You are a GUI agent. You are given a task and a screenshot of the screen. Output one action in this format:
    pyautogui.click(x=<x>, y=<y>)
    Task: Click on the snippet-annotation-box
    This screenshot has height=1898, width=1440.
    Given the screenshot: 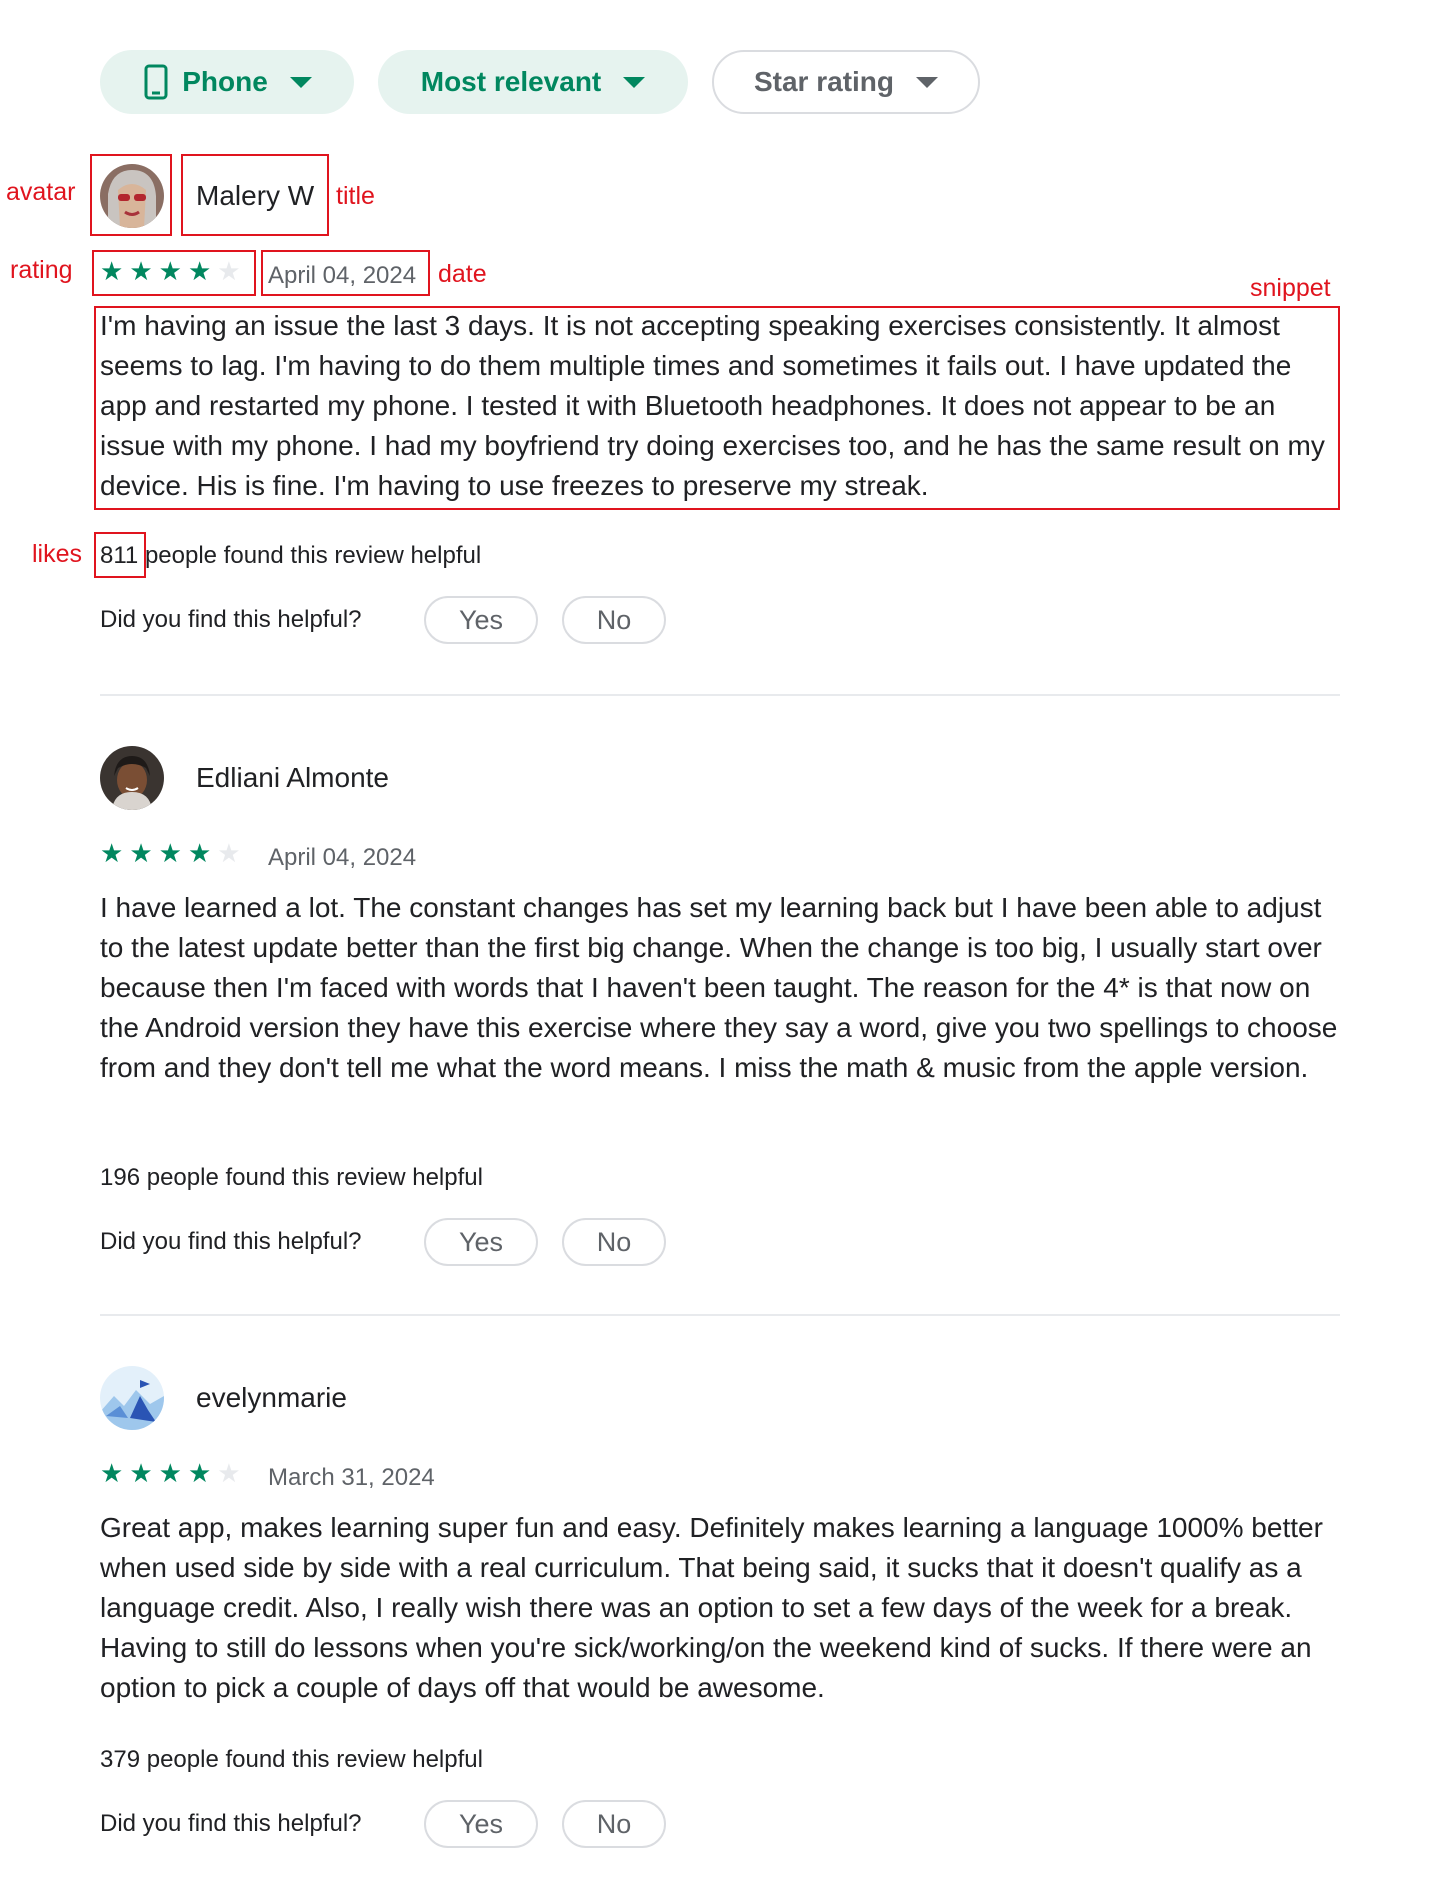 What is the action you would take?
    pyautogui.click(x=717, y=408)
    